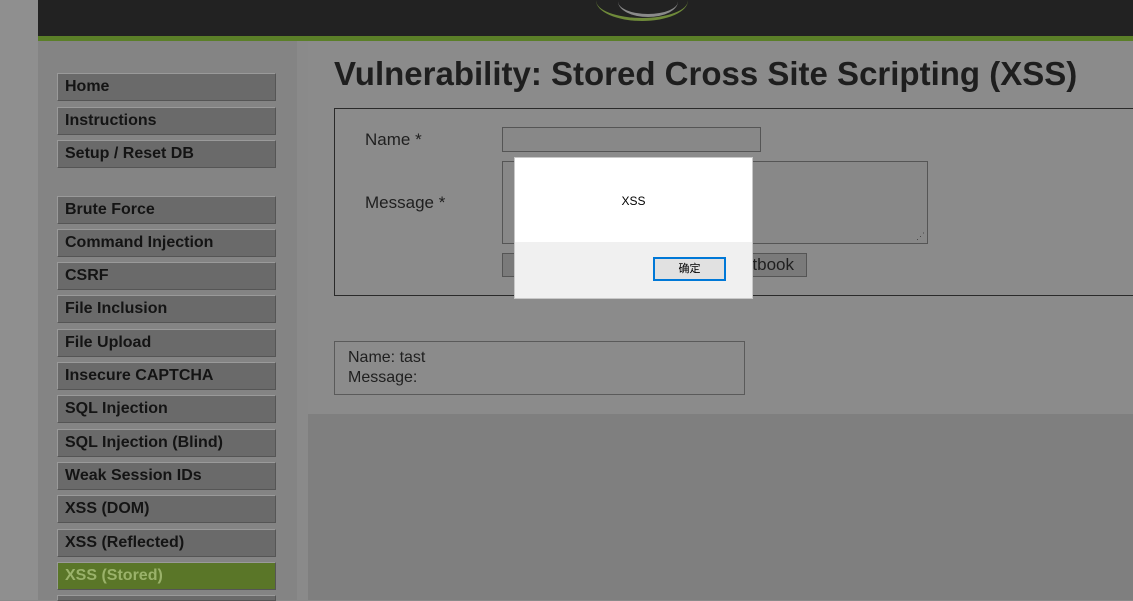 Image resolution: width=1133 pixels, height=601 pixels. I want to click on top-header, so click(585, 18).